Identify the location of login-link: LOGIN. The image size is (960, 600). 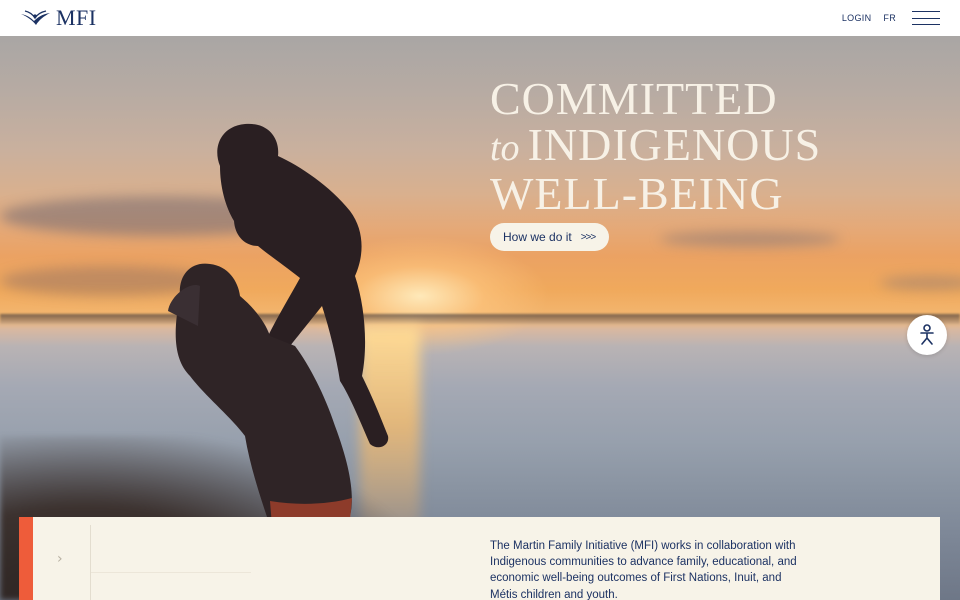
(857, 18).